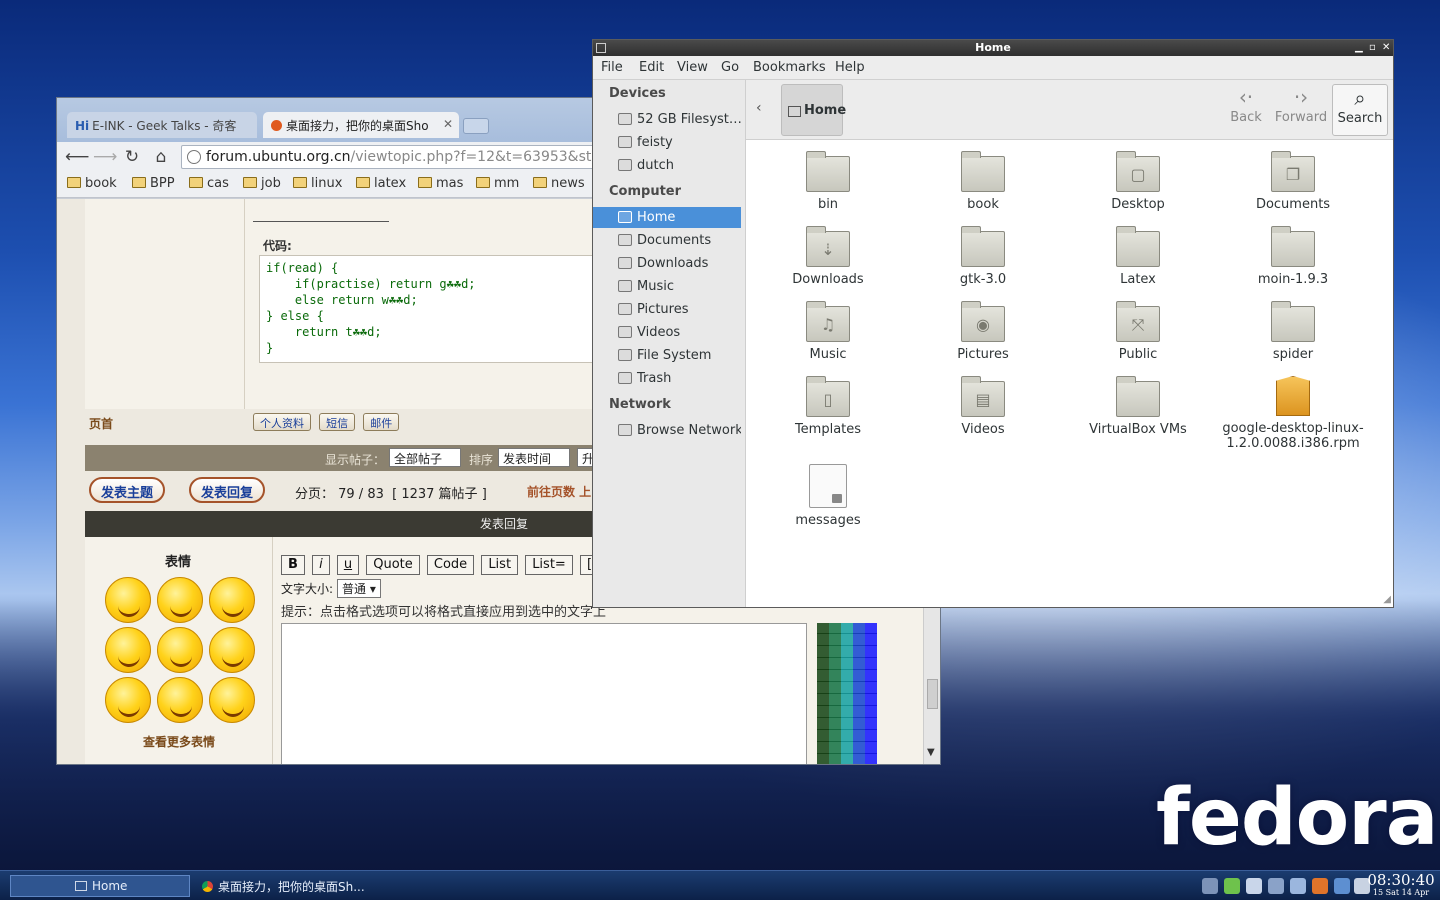 This screenshot has width=1440, height=900. I want to click on forward-arrow-icon: ⟶, so click(105, 157).